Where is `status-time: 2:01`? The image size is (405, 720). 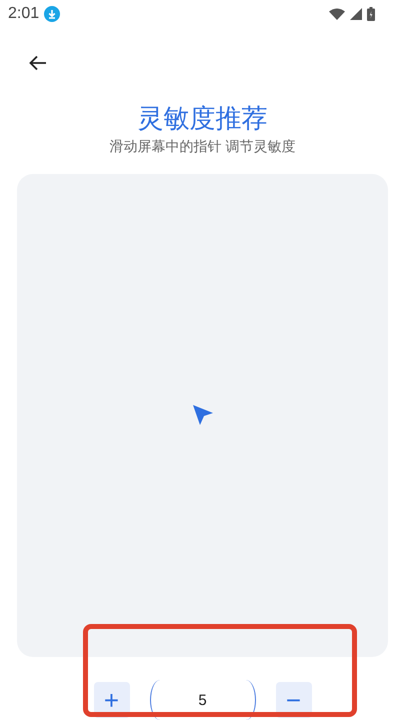
status-time: 2:01 is located at coordinates (24, 13).